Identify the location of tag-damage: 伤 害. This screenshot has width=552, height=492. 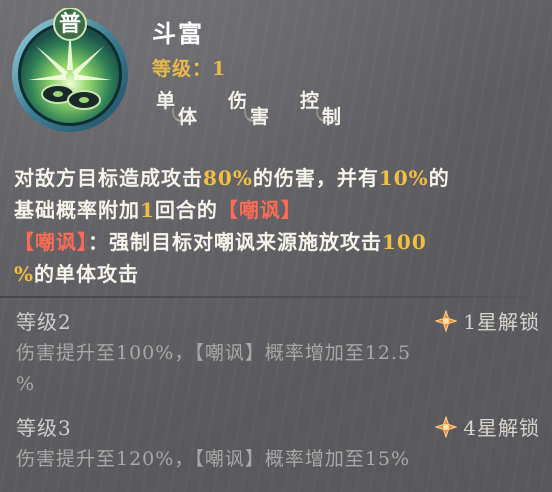
(253, 109).